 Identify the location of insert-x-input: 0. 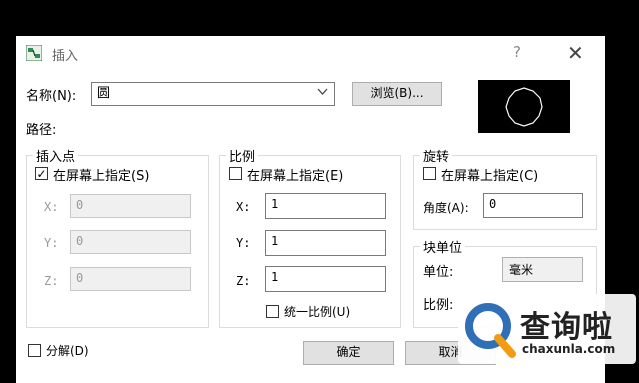
(130, 206).